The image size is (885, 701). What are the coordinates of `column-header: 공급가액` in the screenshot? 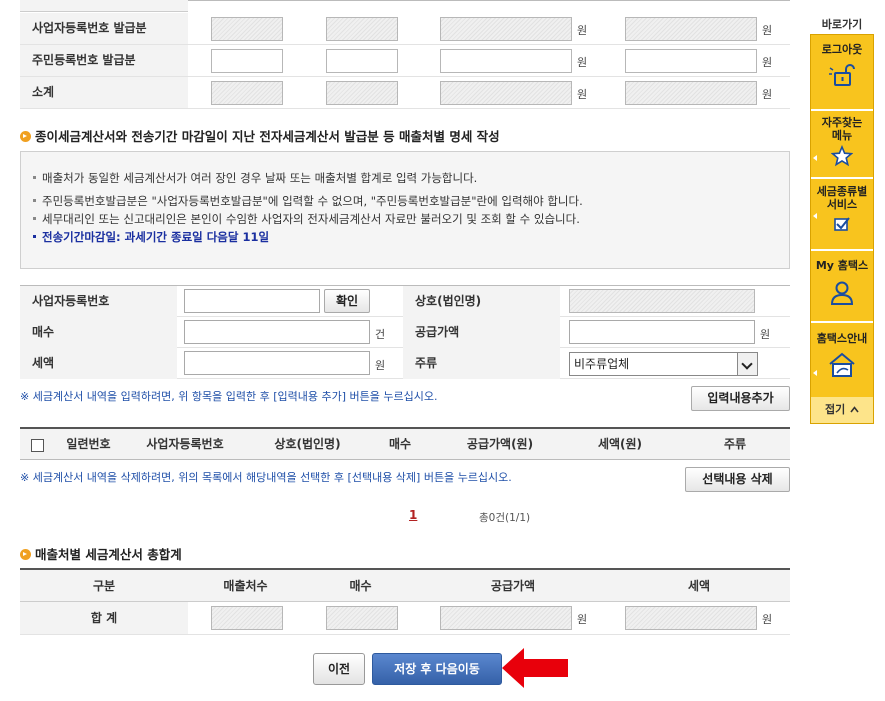 It's located at (513, 586).